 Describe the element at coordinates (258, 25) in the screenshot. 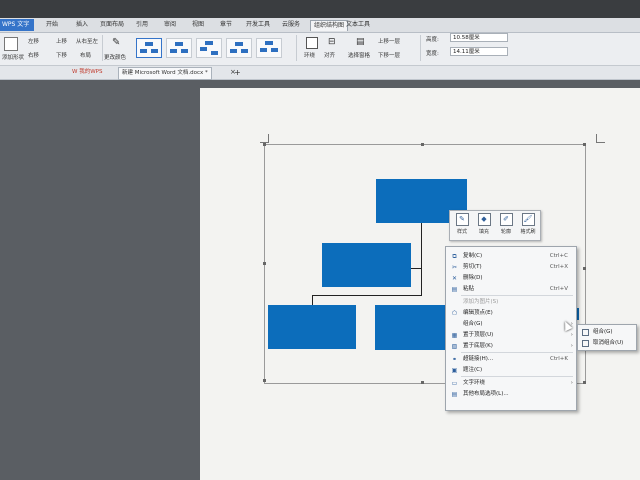

I see `tab-developer: 开发工具` at that location.